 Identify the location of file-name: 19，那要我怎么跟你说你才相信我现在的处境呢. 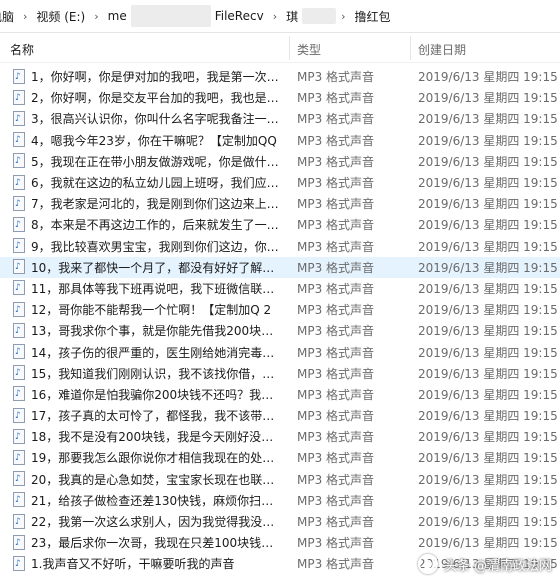
(158, 458).